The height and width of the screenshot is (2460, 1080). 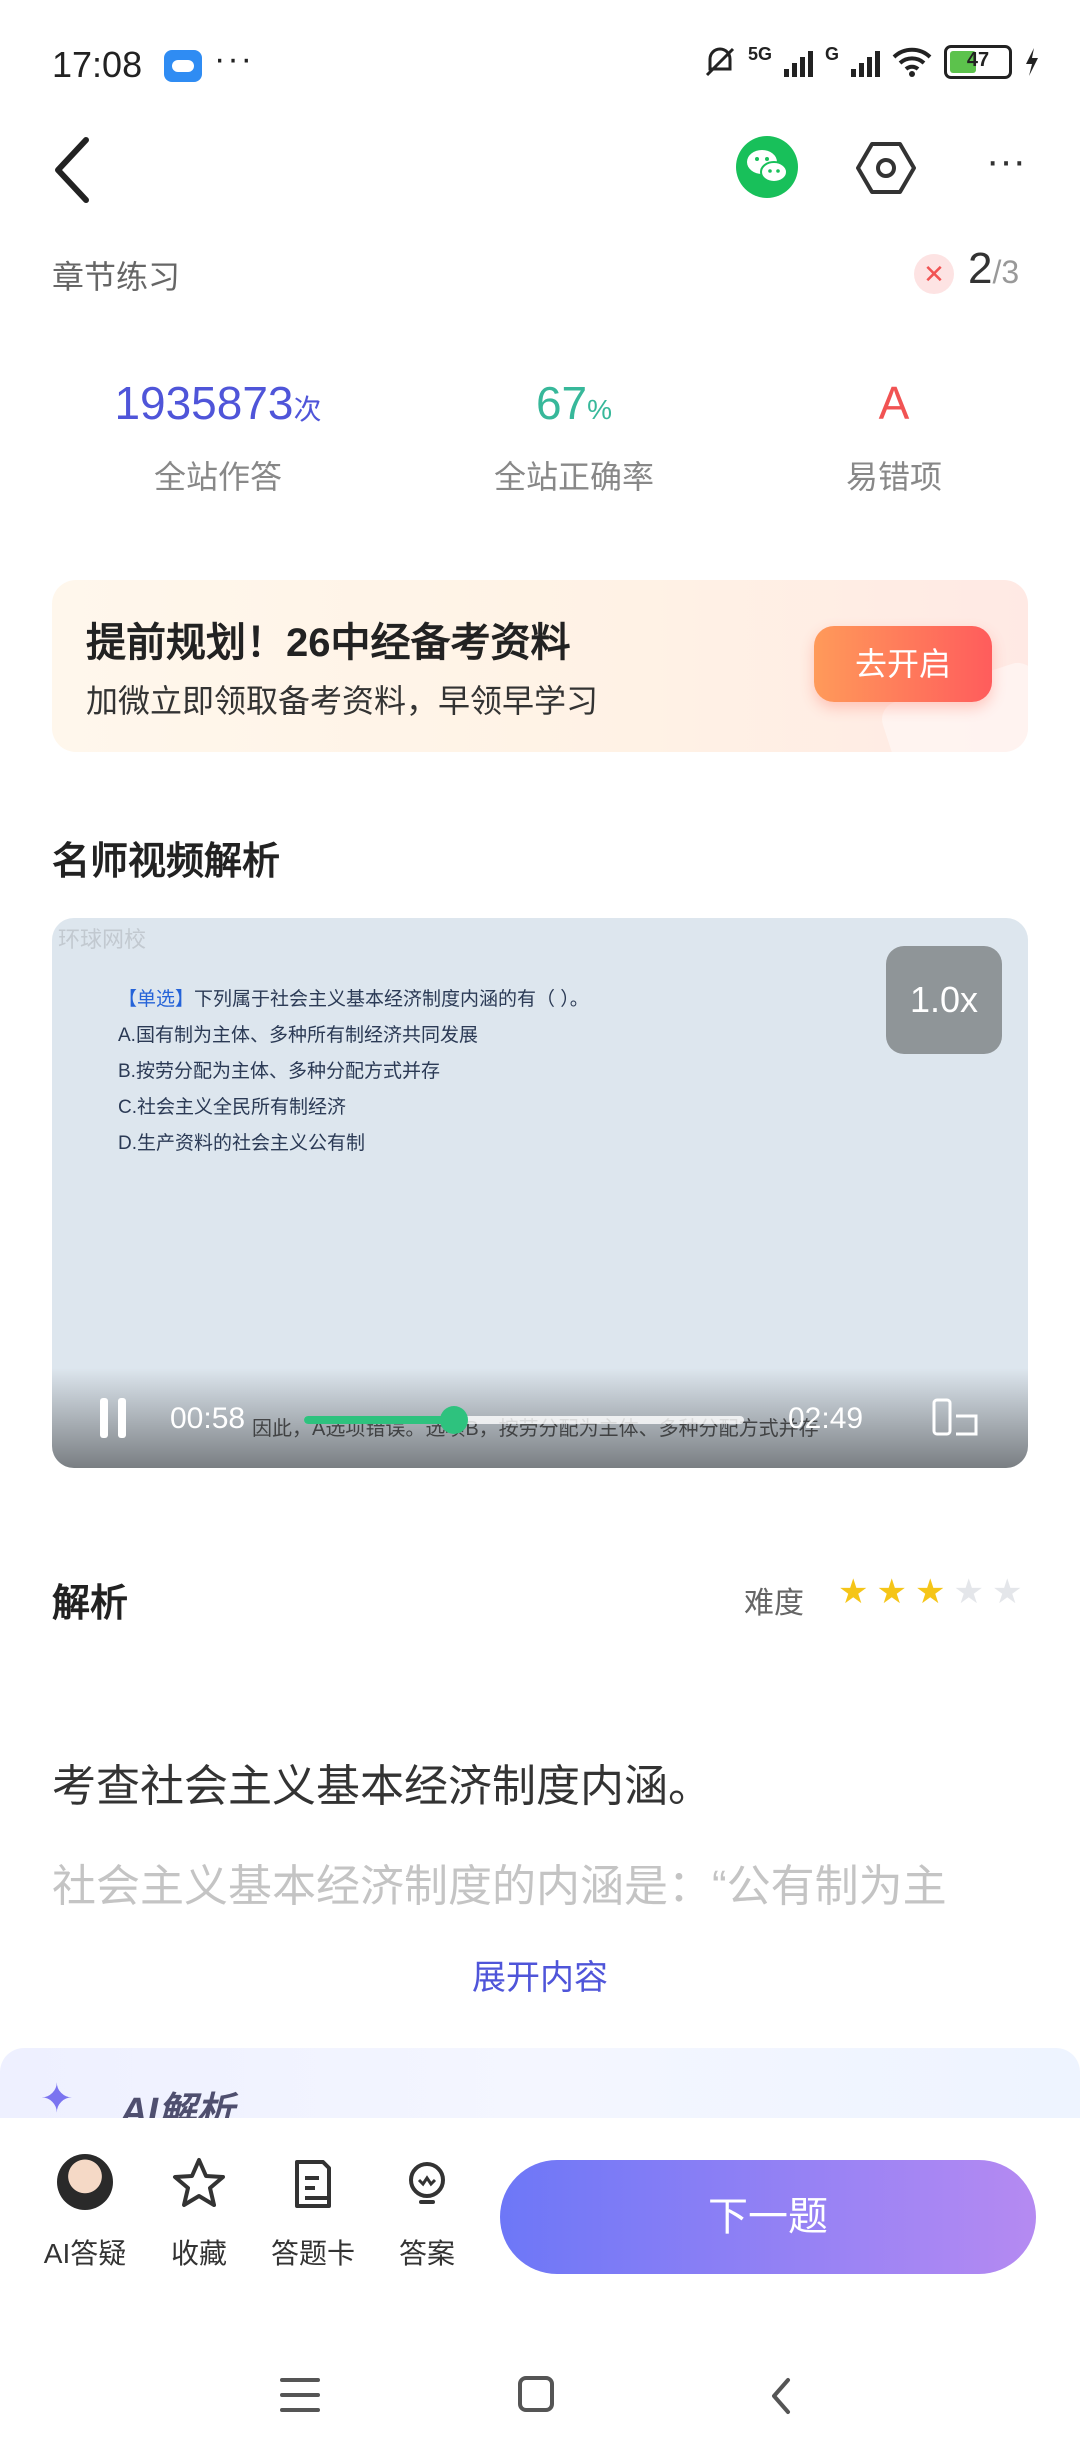 I want to click on favorite-button: 收藏, so click(x=199, y=2213).